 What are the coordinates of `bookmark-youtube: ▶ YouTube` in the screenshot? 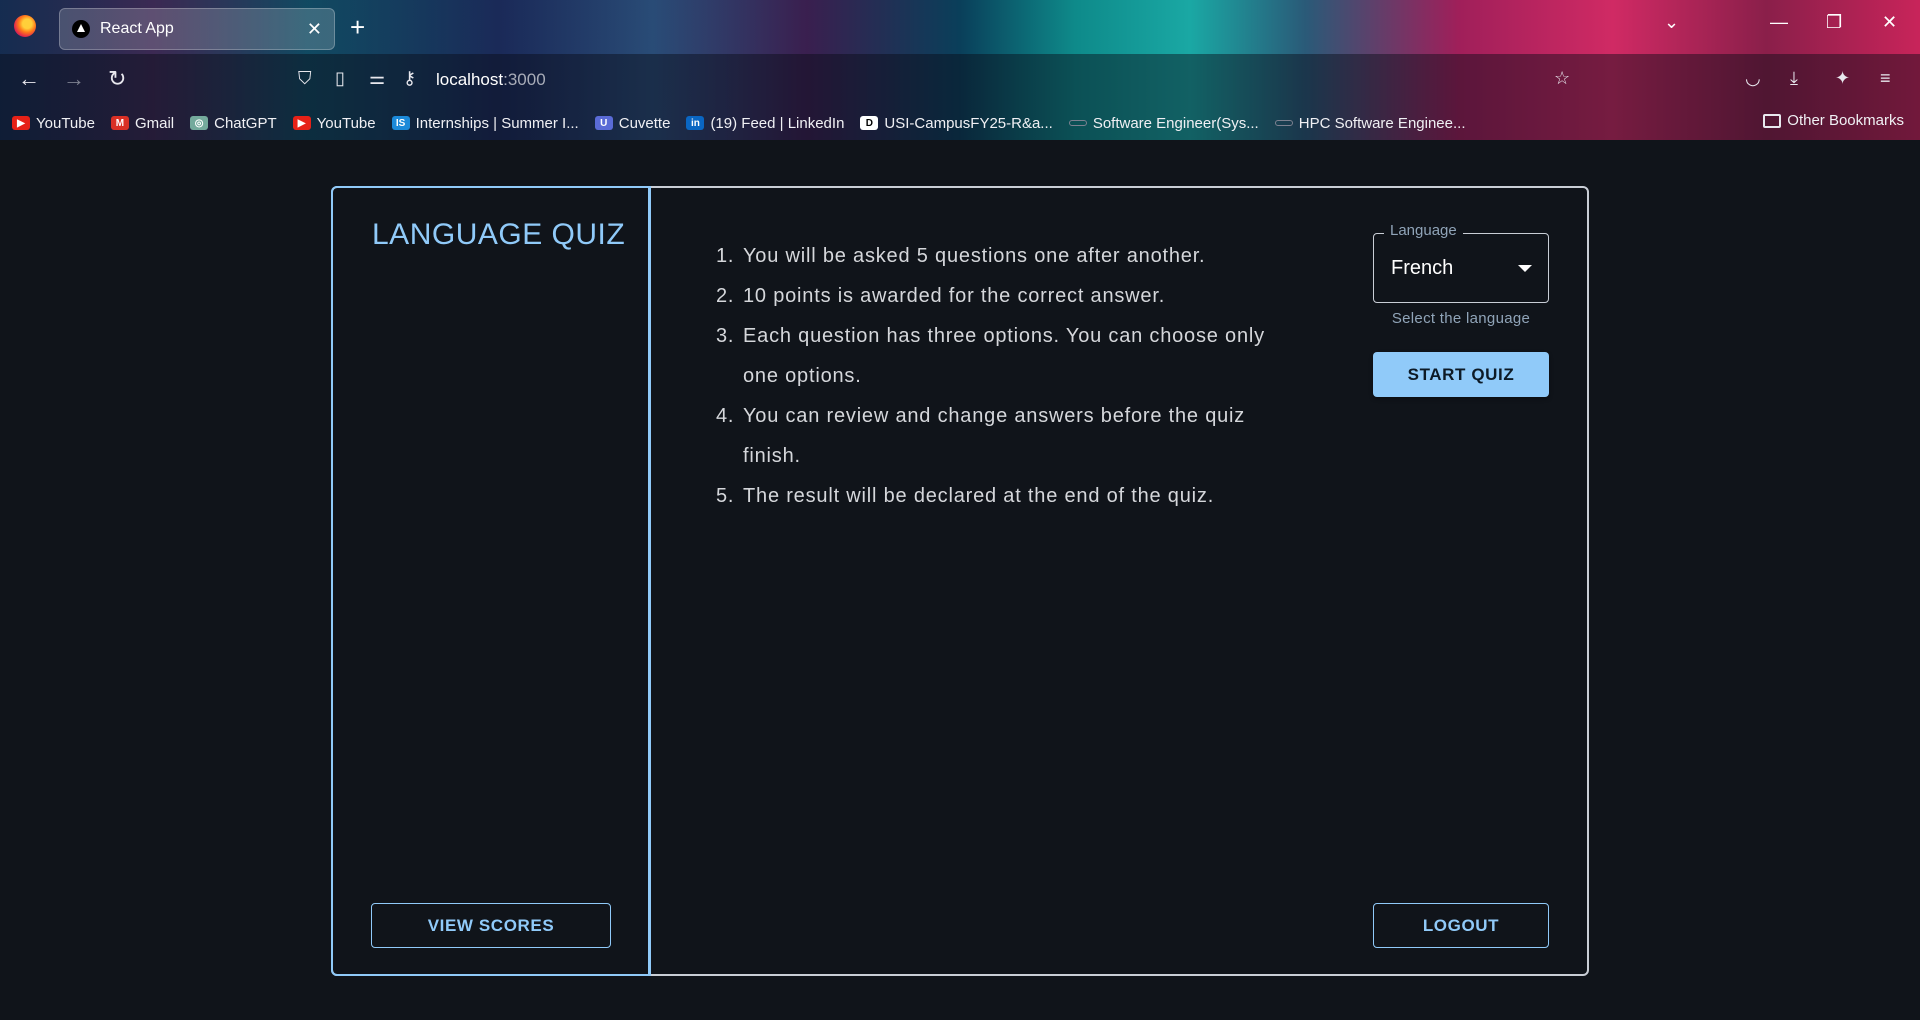 It's located at (53, 123).